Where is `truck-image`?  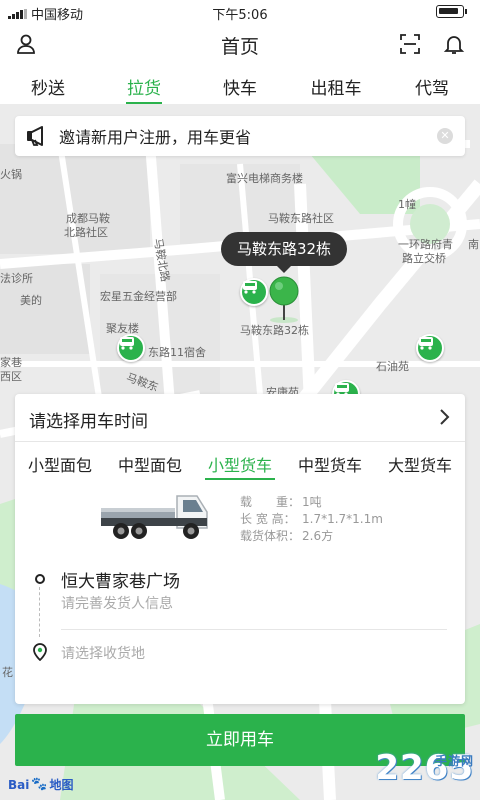
truck-image is located at coordinates (155, 518).